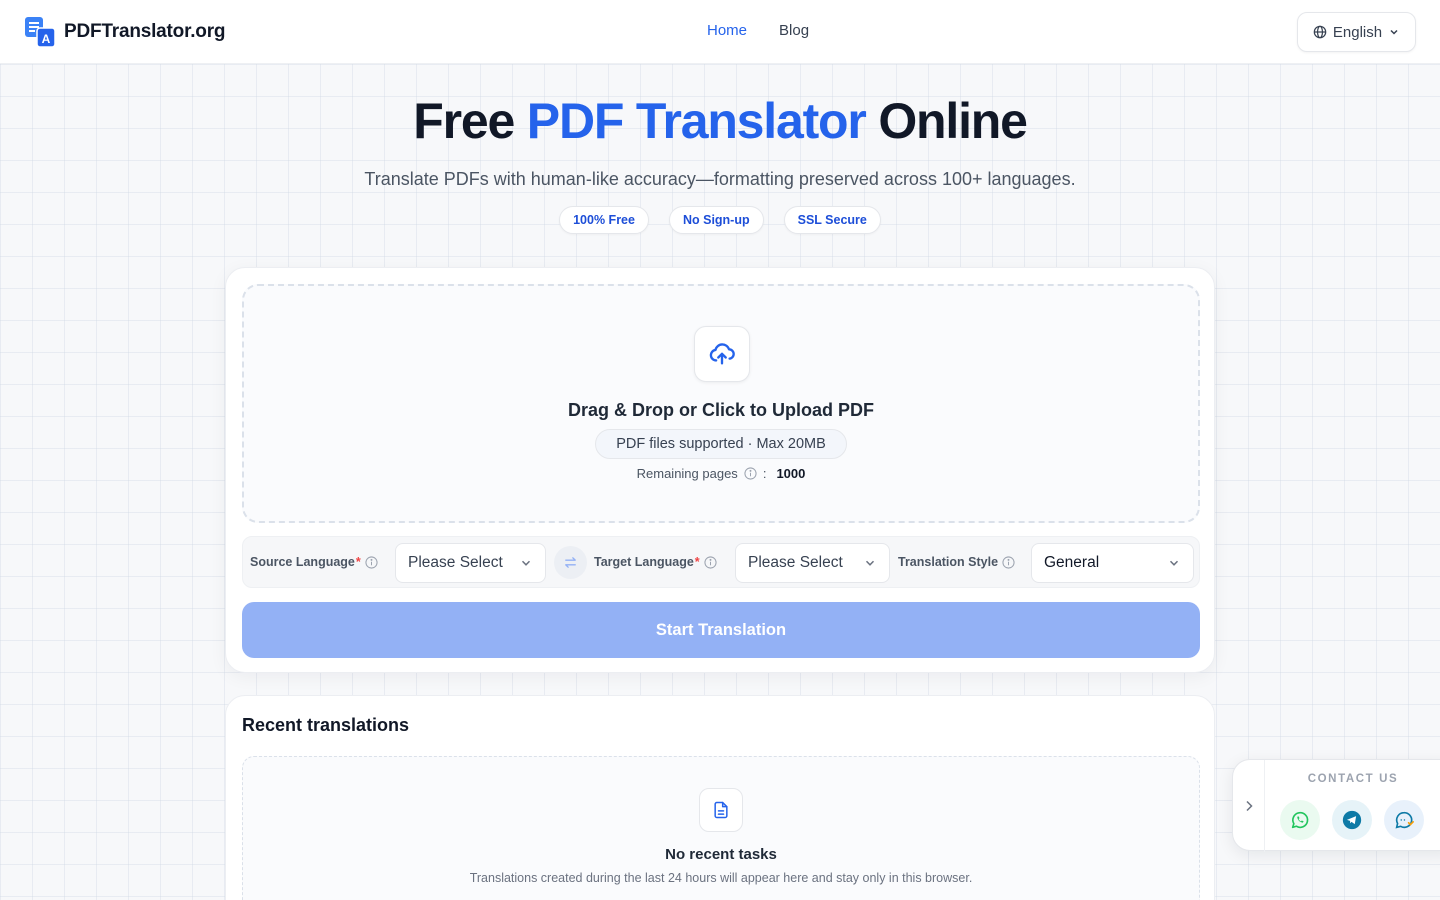  Describe the element at coordinates (1112, 563) in the screenshot. I see `translation-style-select: General` at that location.